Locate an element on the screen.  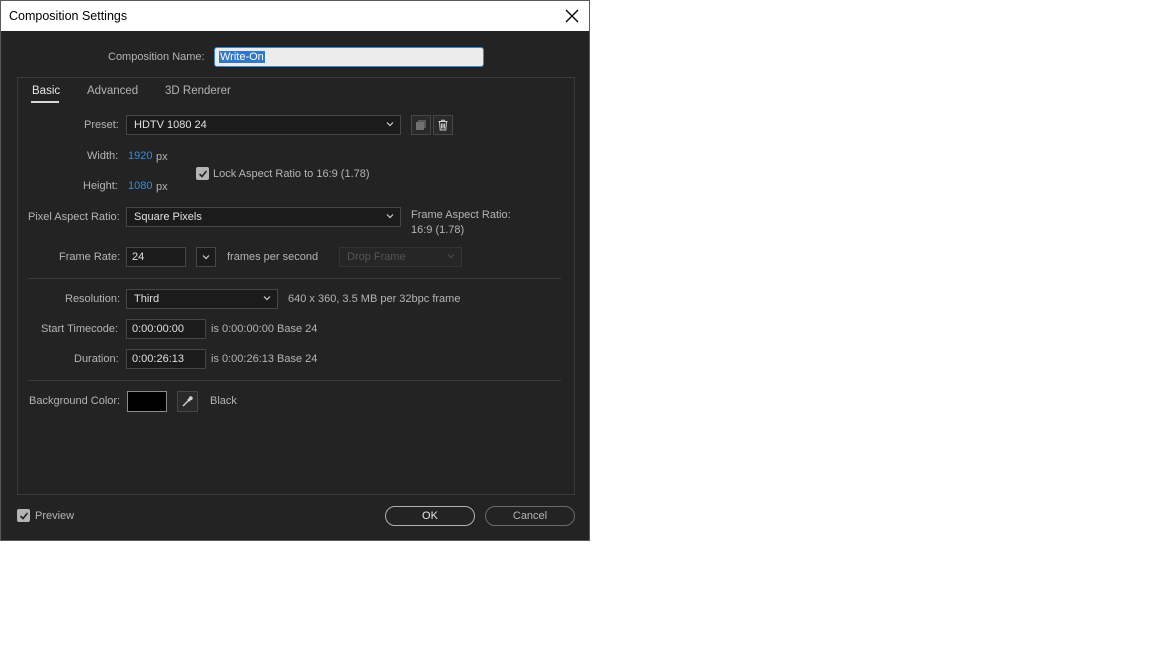
height-unit: px is located at coordinates (162, 187).